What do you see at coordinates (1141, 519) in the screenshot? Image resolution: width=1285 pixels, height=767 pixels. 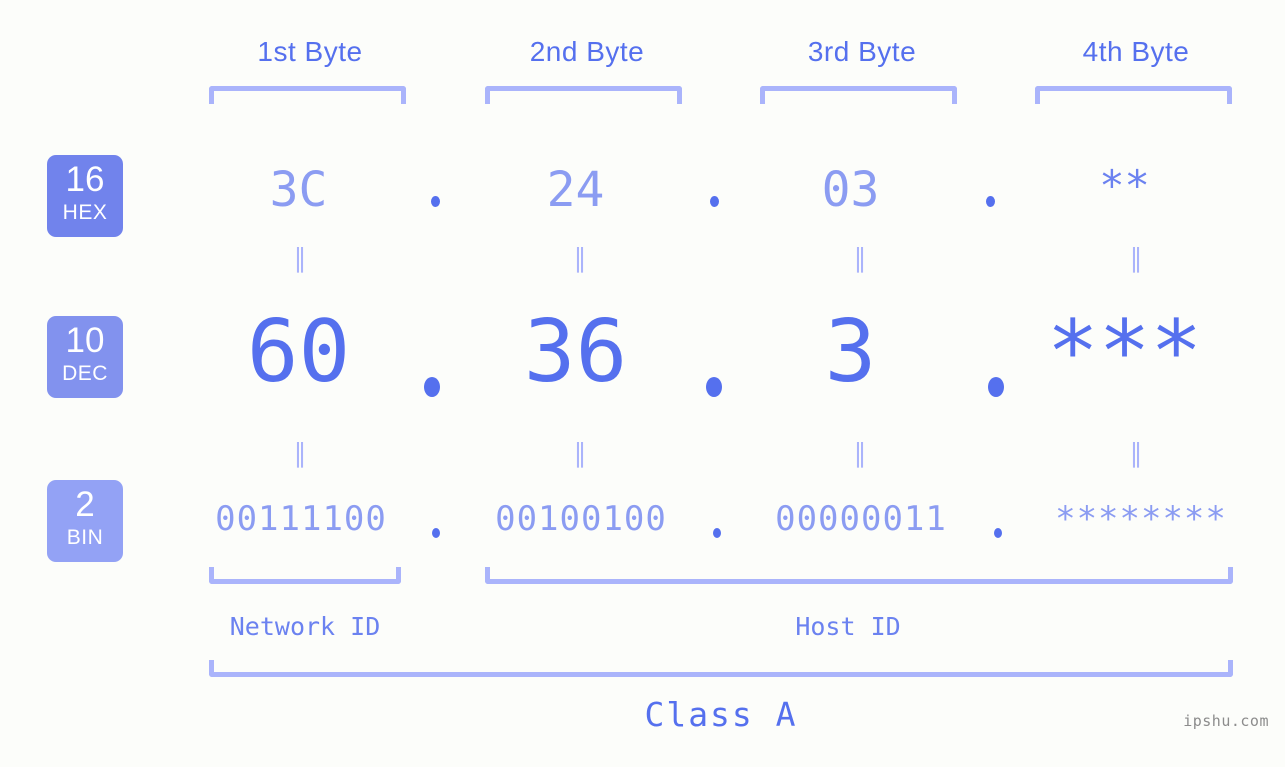 I see `bin-byte-4: ********` at bounding box center [1141, 519].